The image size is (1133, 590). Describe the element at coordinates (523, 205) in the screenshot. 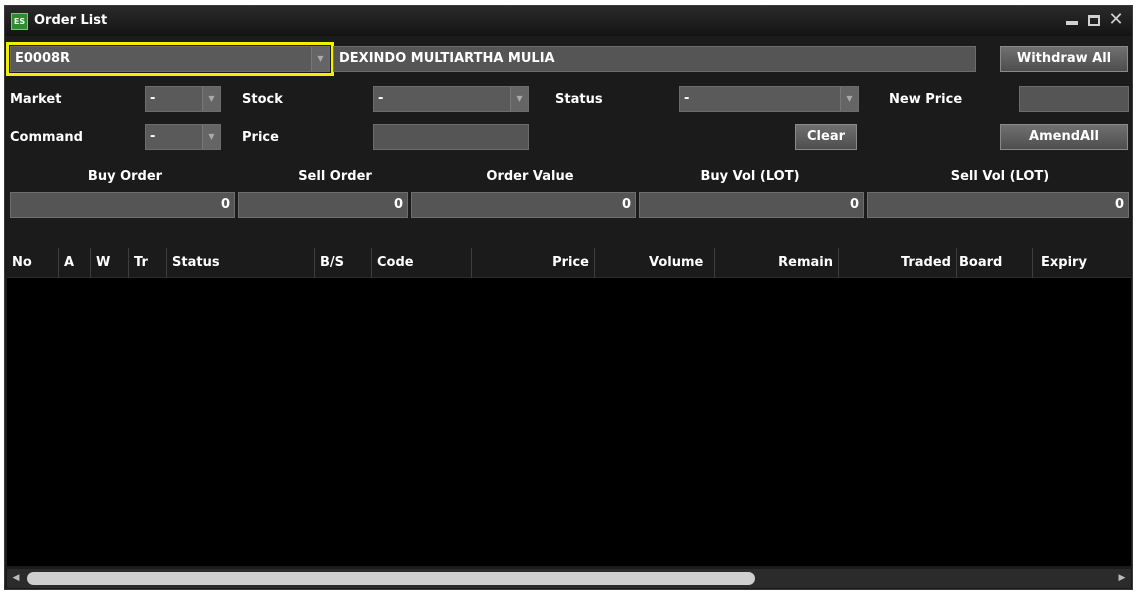

I see `order-value-value: 0` at that location.